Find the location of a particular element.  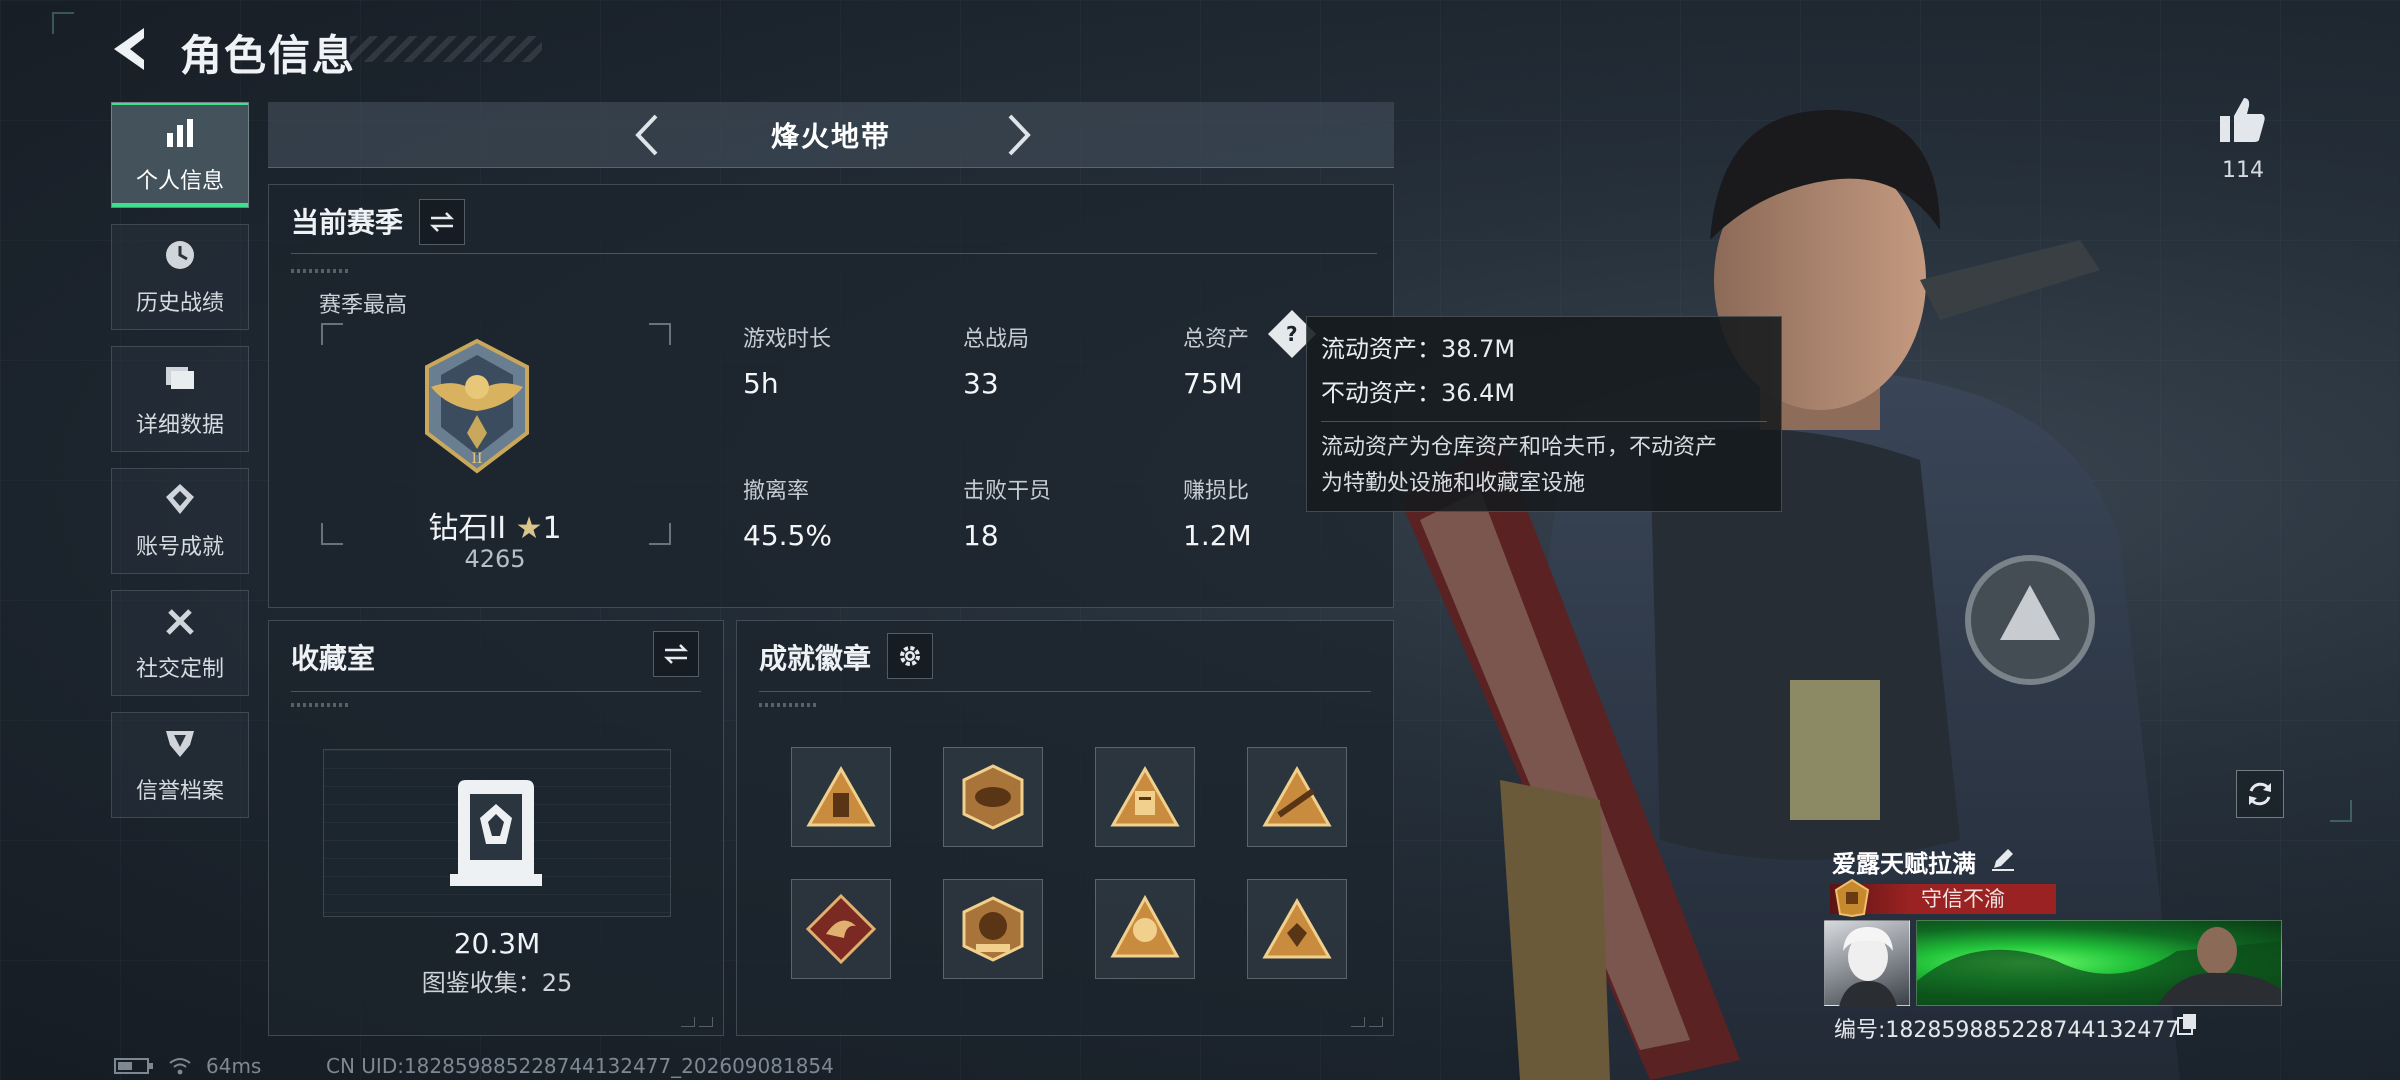

mode-selector: 烽火地带 is located at coordinates (831, 135).